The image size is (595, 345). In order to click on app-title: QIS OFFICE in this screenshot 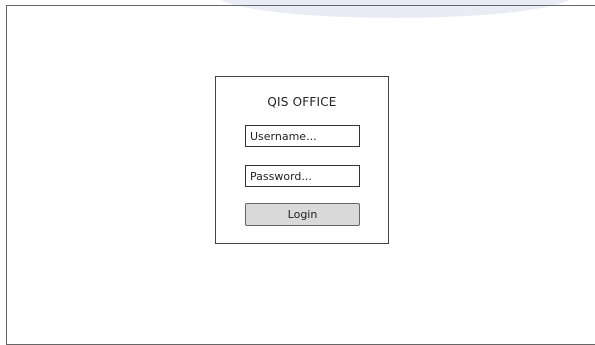, I will do `click(302, 102)`.